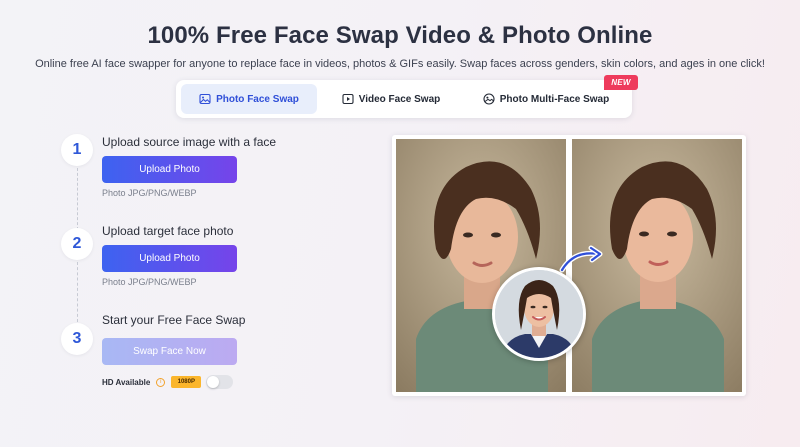 This screenshot has width=800, height=447. What do you see at coordinates (149, 282) in the screenshot?
I see `step-2-format-hint: Photo JPG/PNG/WEBP` at bounding box center [149, 282].